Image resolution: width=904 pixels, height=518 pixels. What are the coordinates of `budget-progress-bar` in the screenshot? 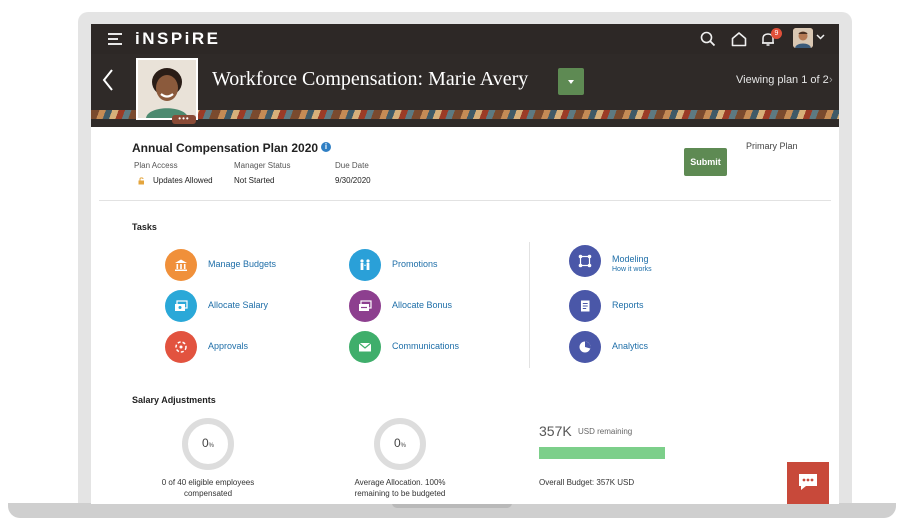 It's located at (602, 453).